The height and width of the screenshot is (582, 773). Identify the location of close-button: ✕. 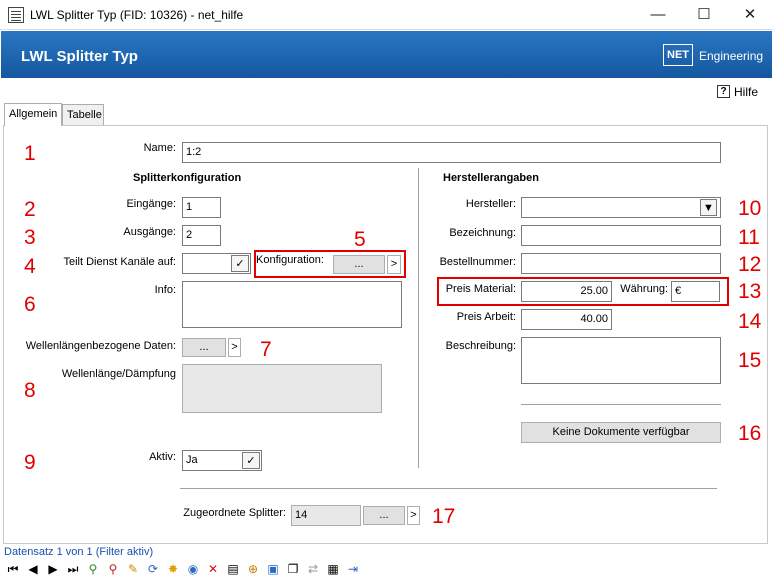
(750, 15).